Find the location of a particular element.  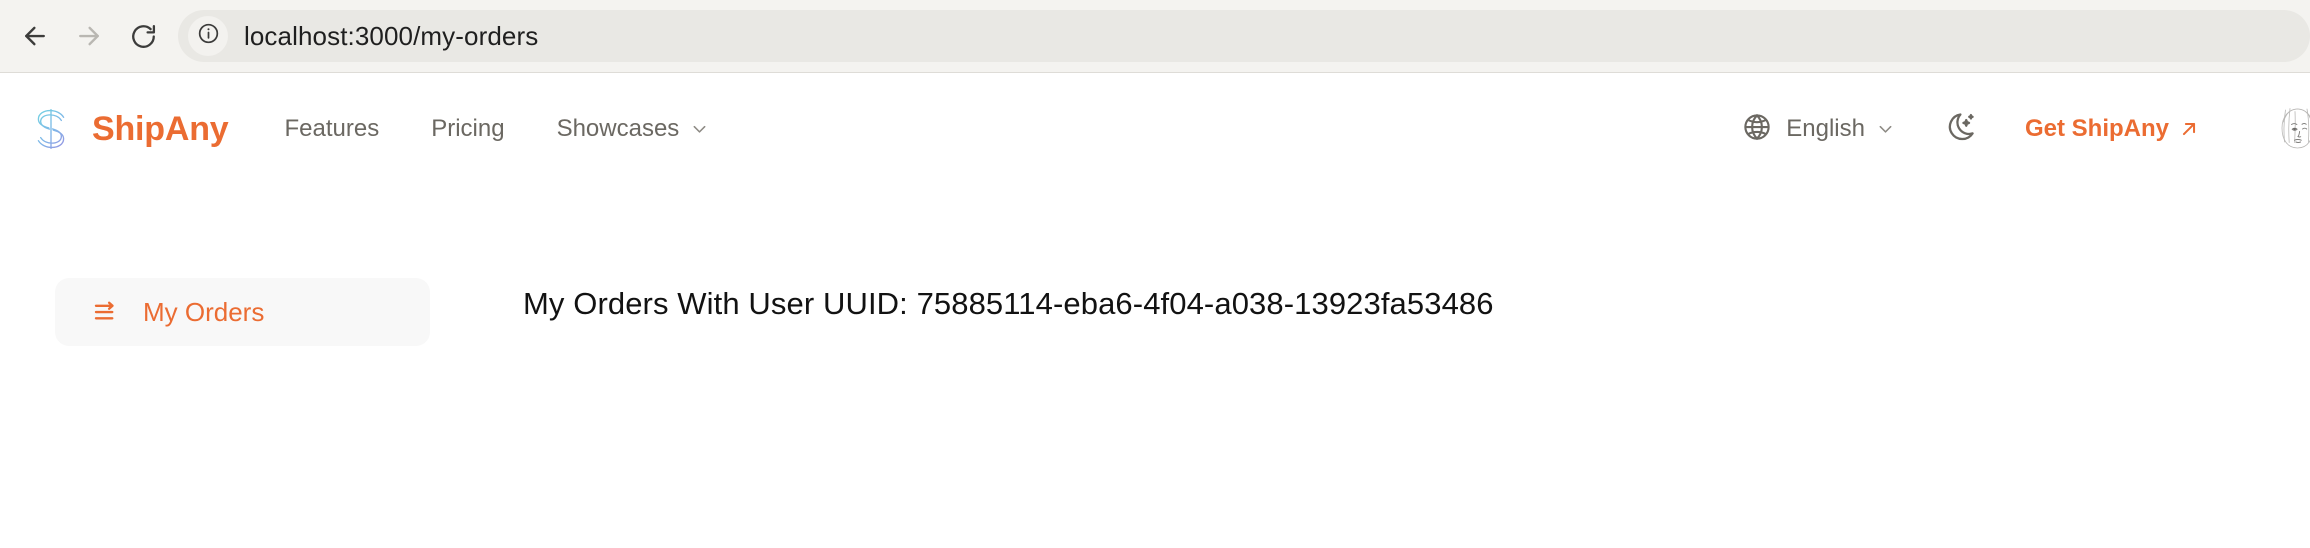

sidebar-item-label: My Orders is located at coordinates (204, 311).